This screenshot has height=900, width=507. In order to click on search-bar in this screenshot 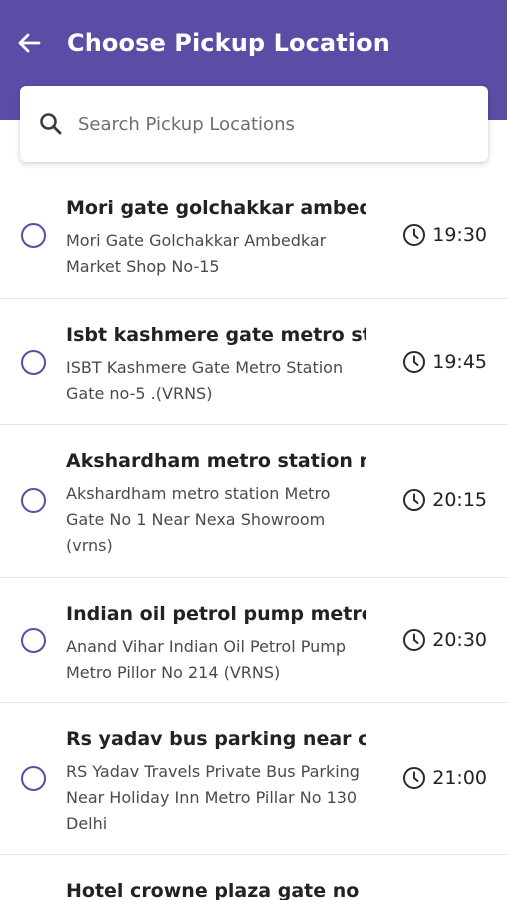, I will do `click(254, 124)`.